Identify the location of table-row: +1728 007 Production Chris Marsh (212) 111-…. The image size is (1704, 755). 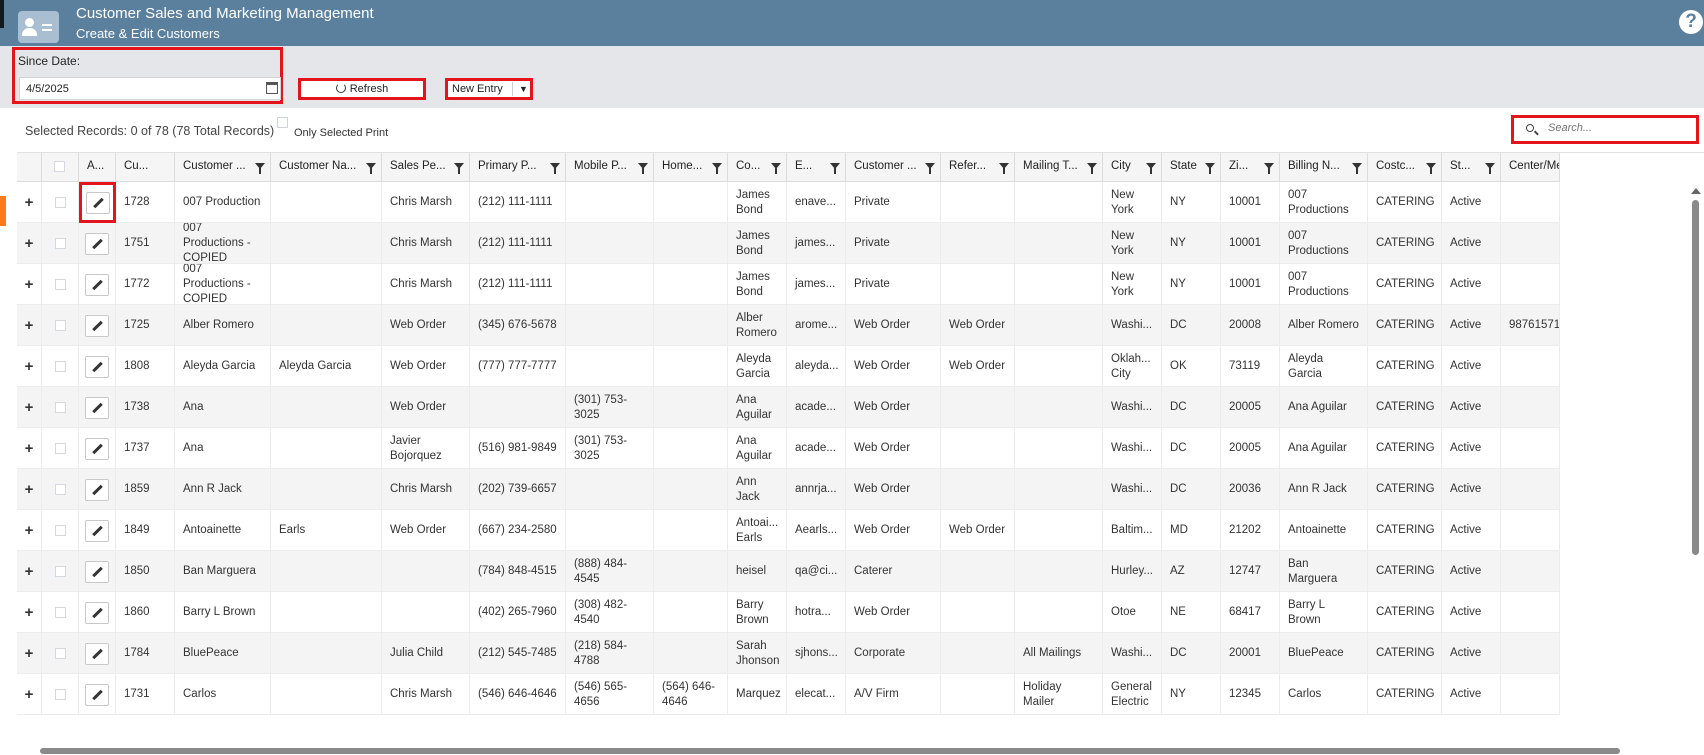
(788, 202).